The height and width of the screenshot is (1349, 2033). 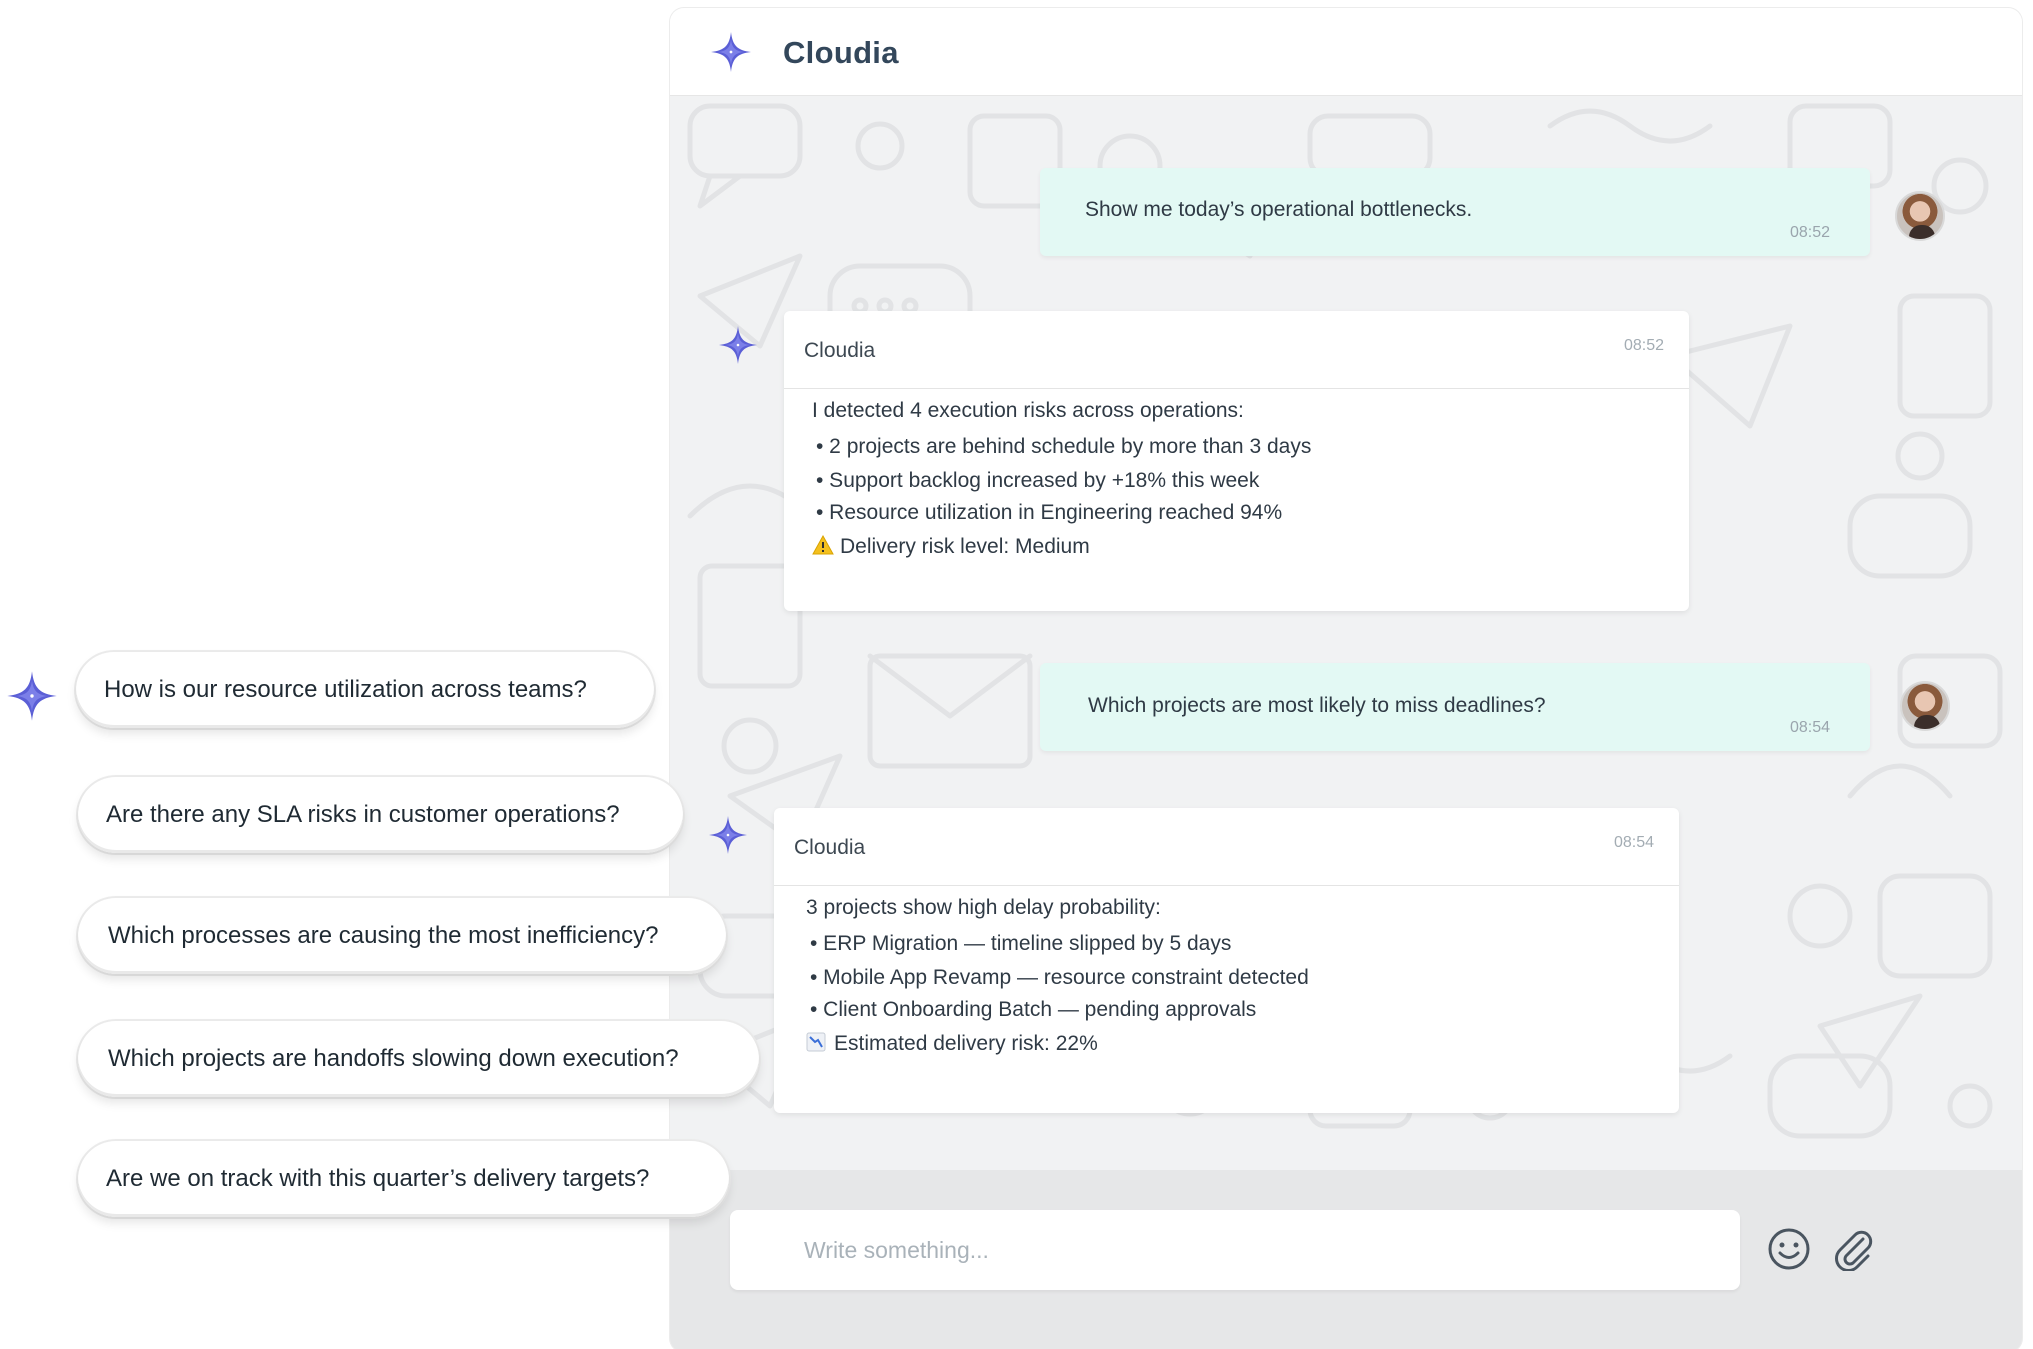 I want to click on cloudia-logo-icon, so click(x=731, y=52).